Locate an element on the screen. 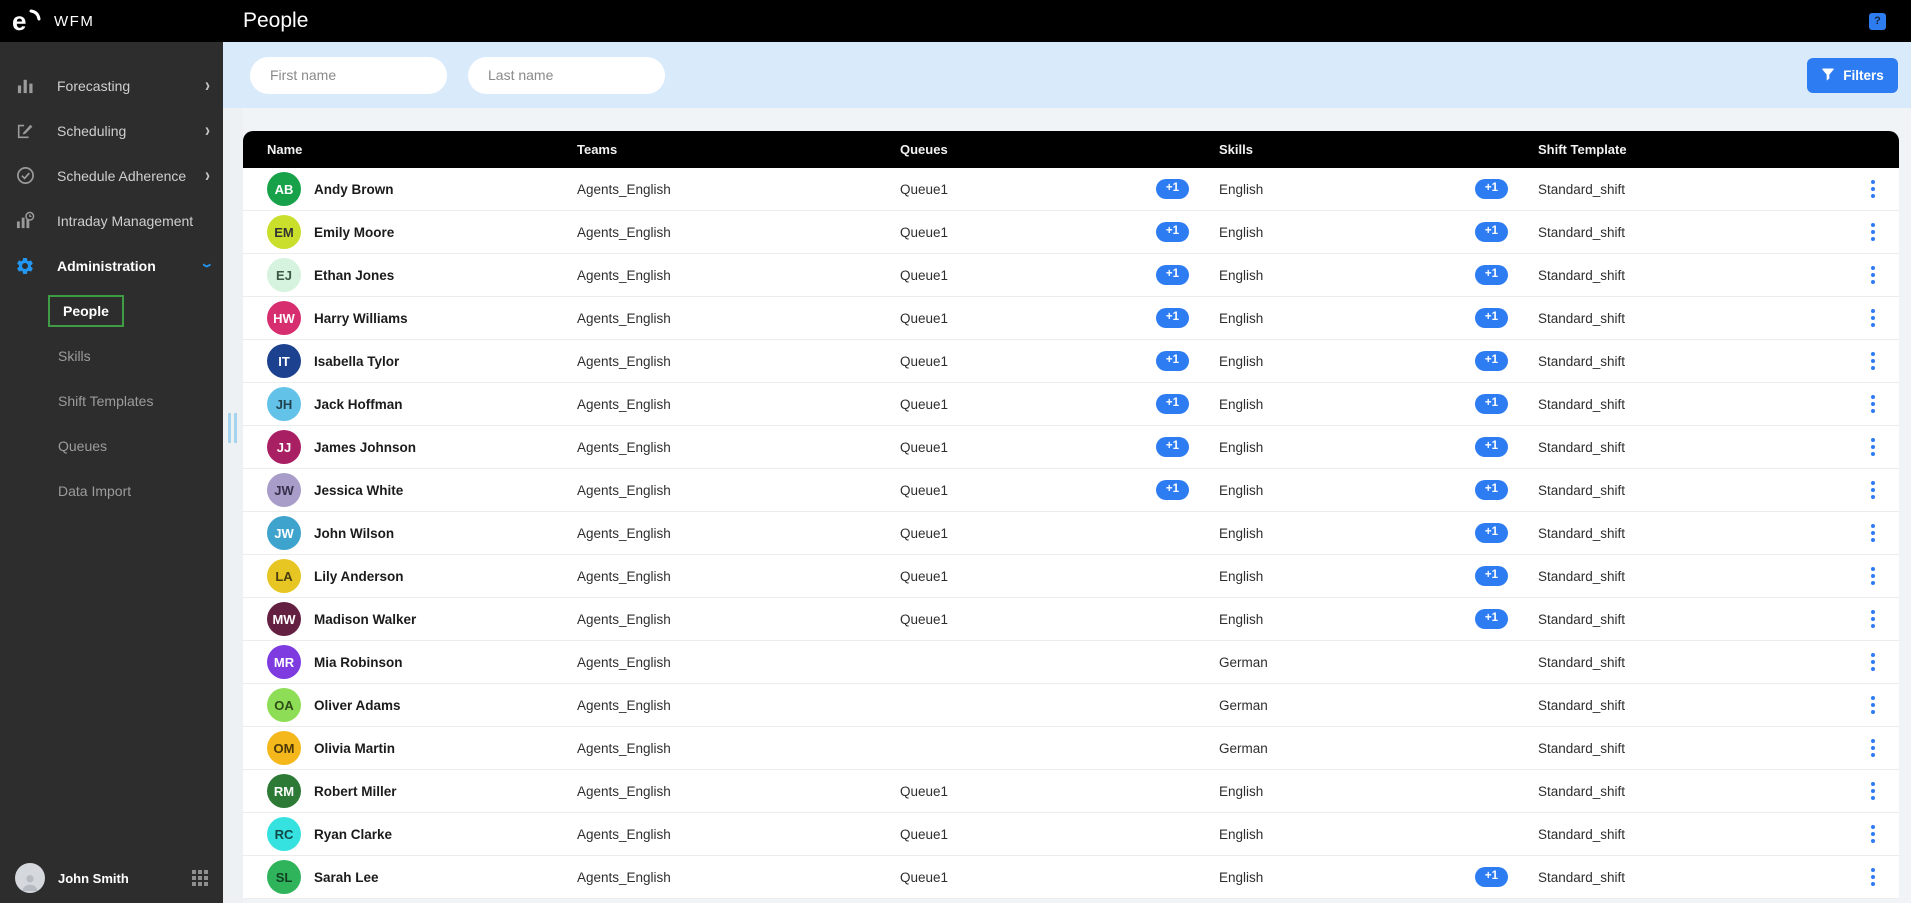  user-menu: John Smith is located at coordinates (111, 878).